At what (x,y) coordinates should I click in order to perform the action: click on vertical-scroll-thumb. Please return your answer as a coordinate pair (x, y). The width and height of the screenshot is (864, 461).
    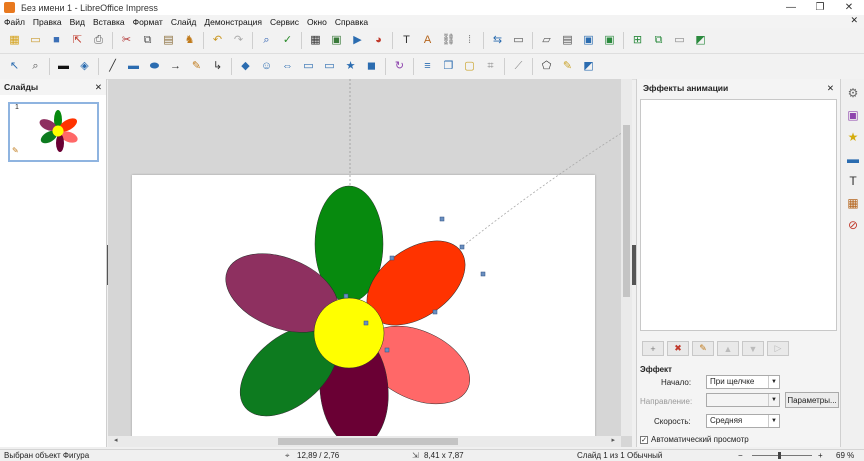
    Looking at the image, I should click on (626, 211).